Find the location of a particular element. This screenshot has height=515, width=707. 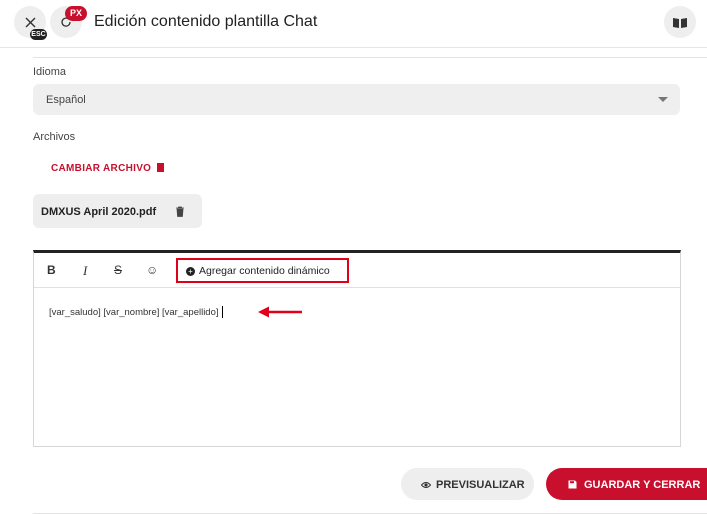

save-and-close-button: GUARDAR Y CERRAR is located at coordinates (626, 484).